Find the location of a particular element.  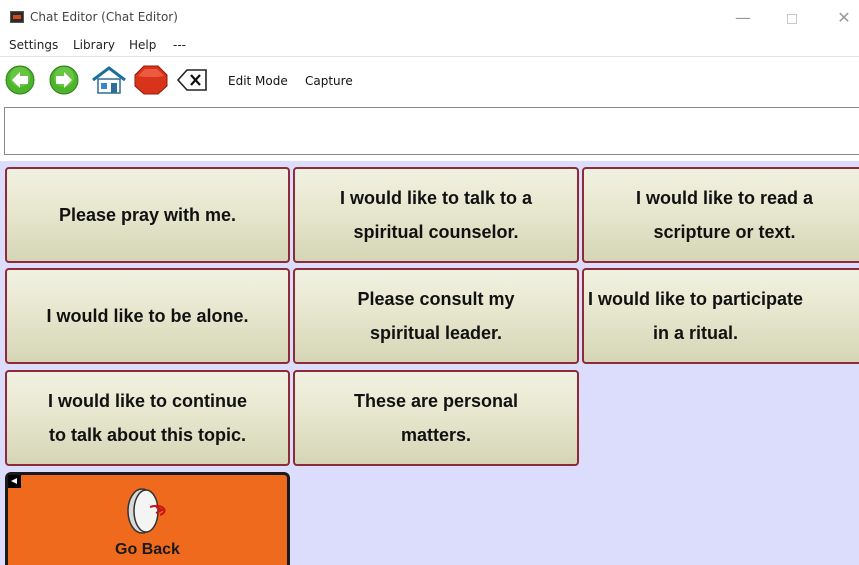

menu-bar: Settings Library Help --- is located at coordinates (429, 46).